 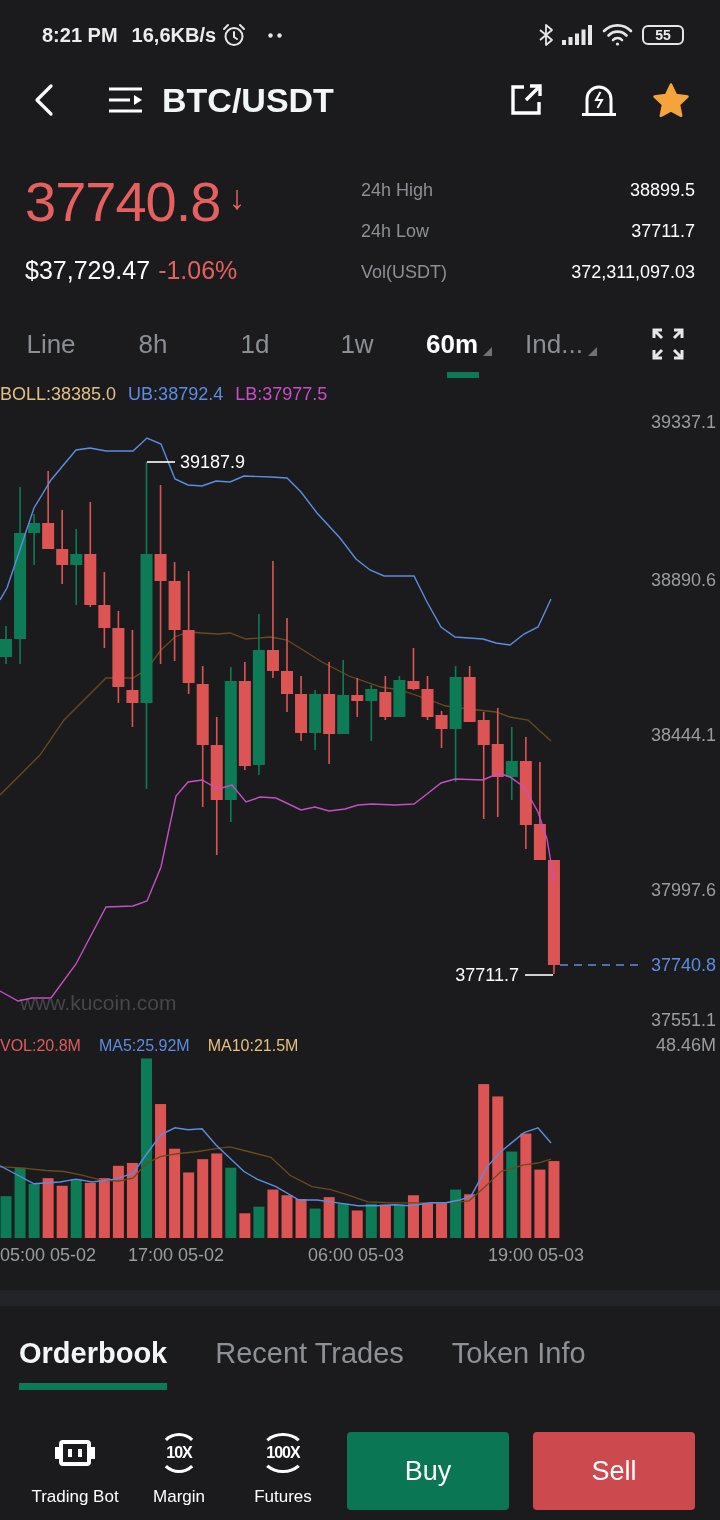 I want to click on period-tab: 1d, so click(x=255, y=347).